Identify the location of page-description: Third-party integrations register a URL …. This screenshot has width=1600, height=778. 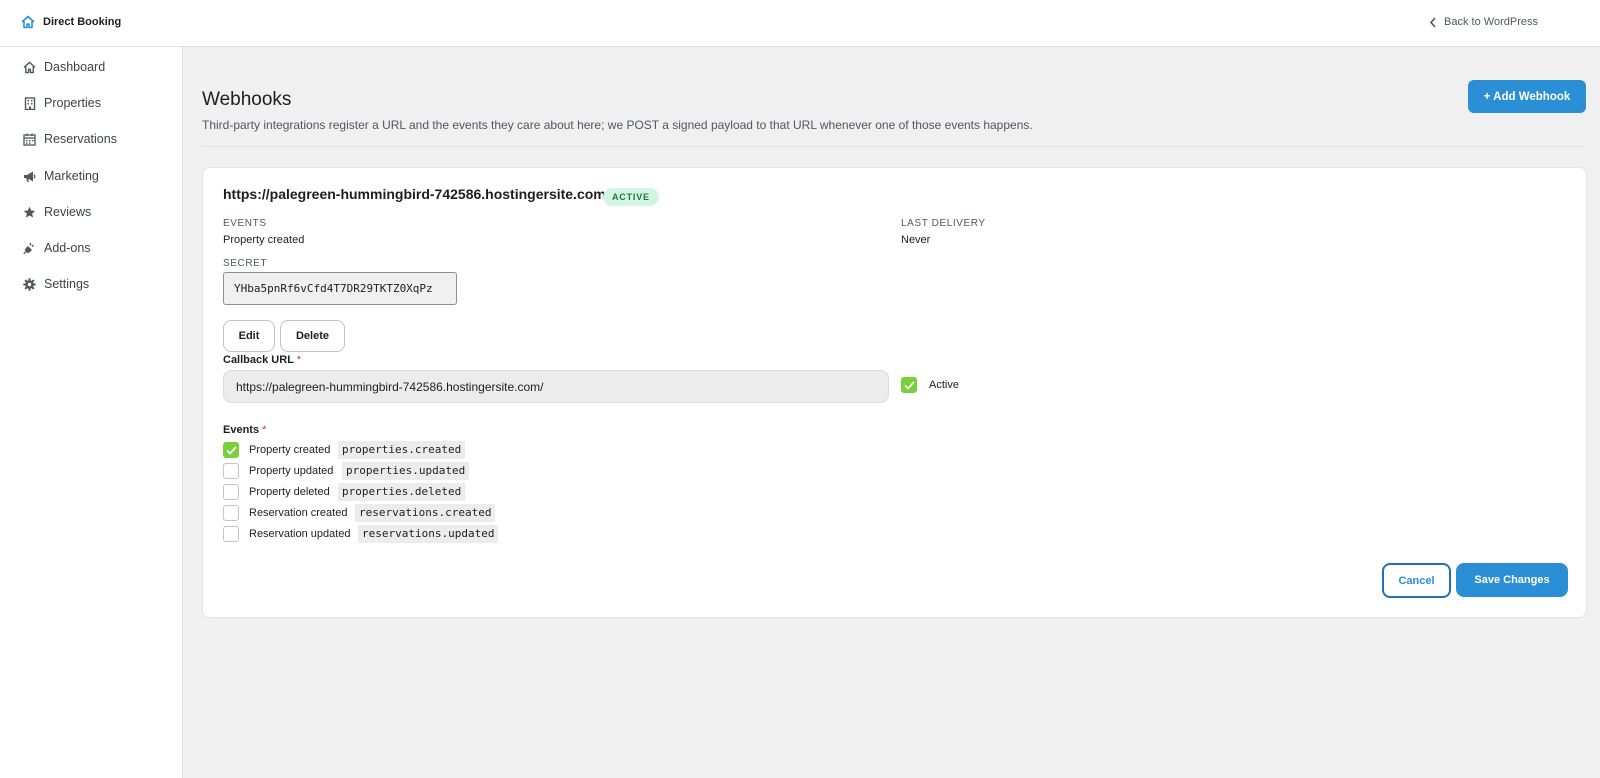
(617, 125).